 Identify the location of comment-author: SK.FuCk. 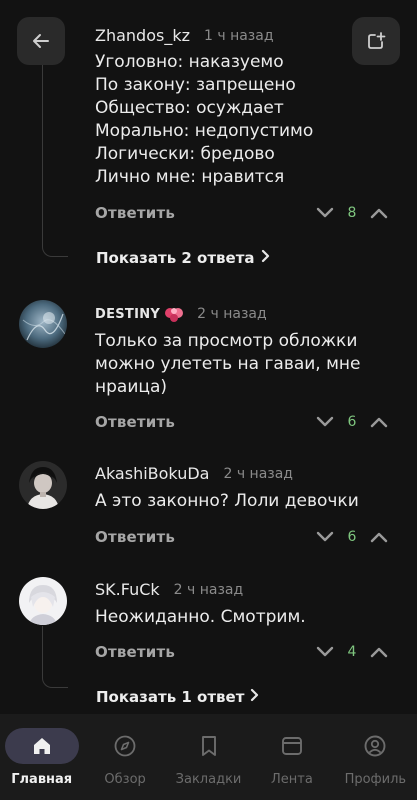
(127, 589).